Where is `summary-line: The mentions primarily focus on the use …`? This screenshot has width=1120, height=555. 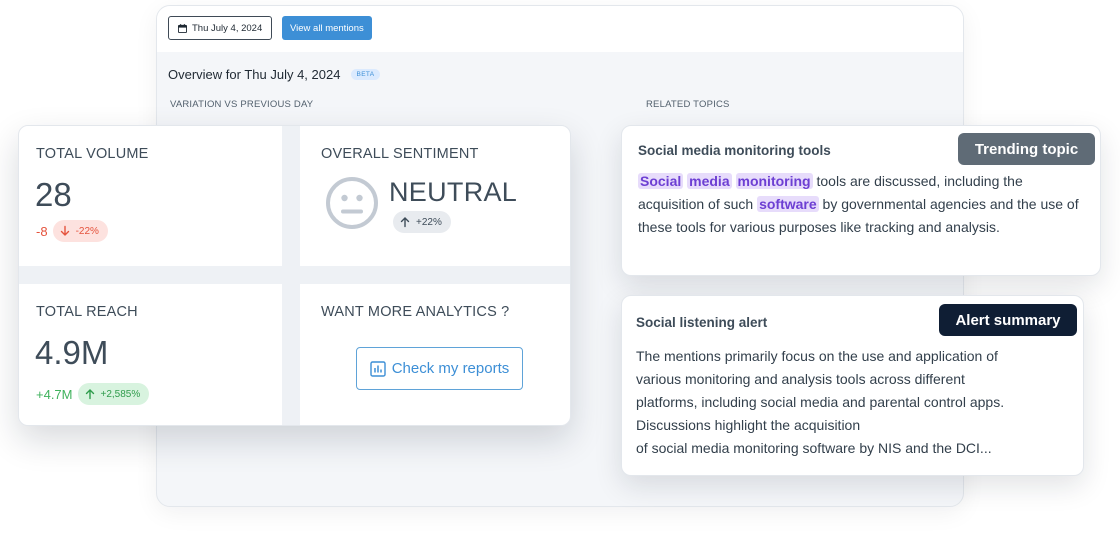 summary-line: The mentions primarily focus on the use … is located at coordinates (817, 356).